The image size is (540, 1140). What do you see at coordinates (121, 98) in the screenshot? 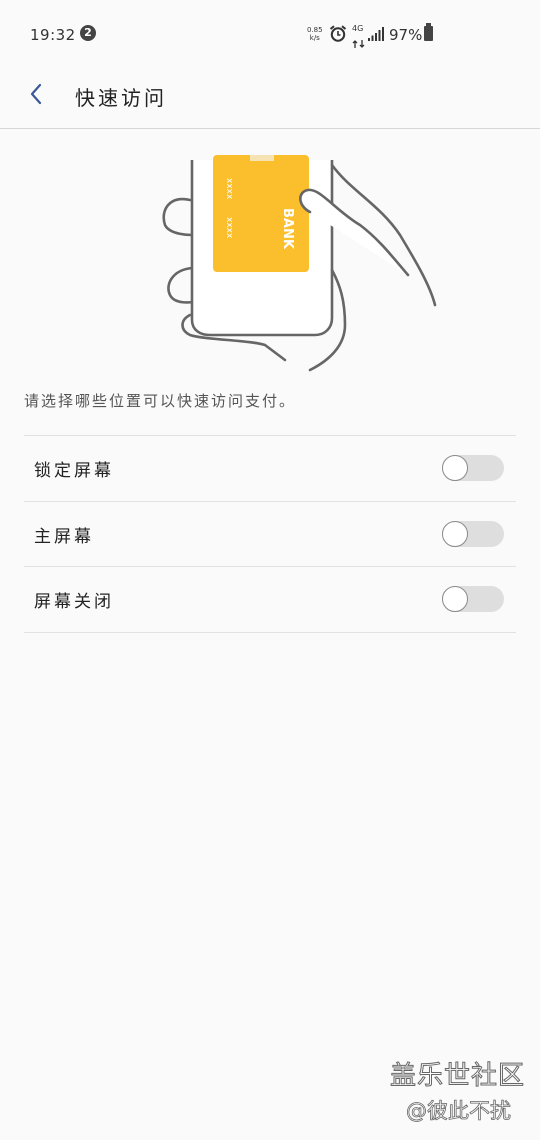
I see `page-title: 快速访问` at bounding box center [121, 98].